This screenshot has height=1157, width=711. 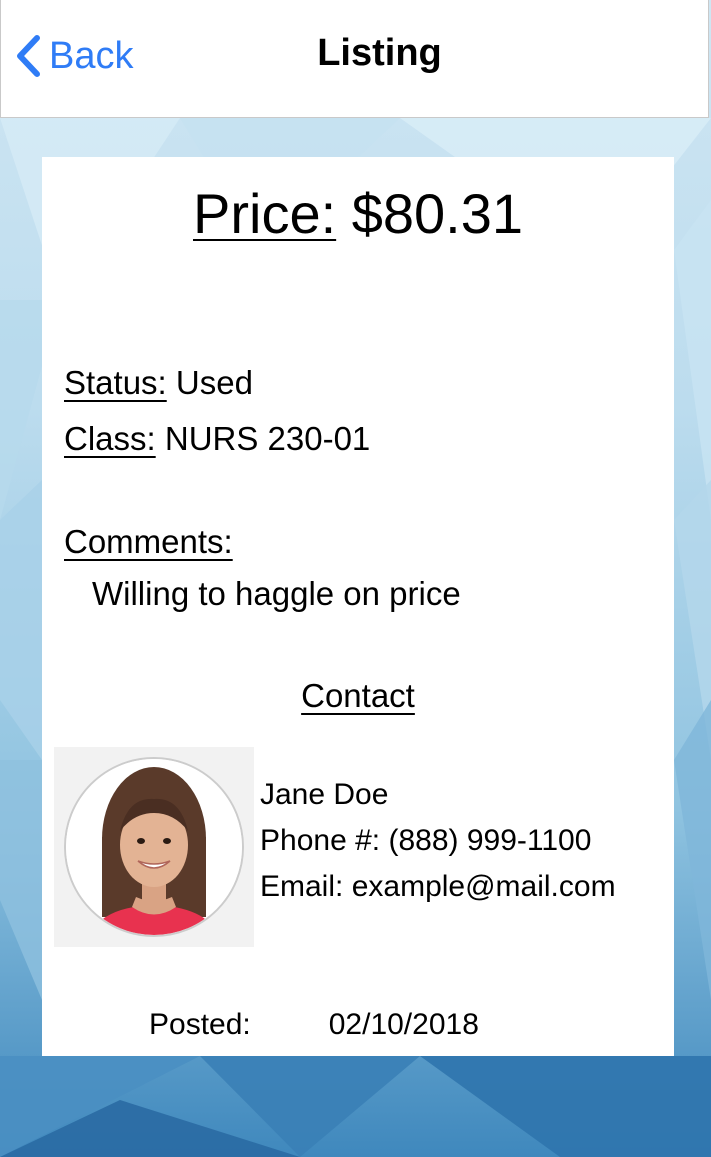 I want to click on status-value: Used, so click(x=214, y=382).